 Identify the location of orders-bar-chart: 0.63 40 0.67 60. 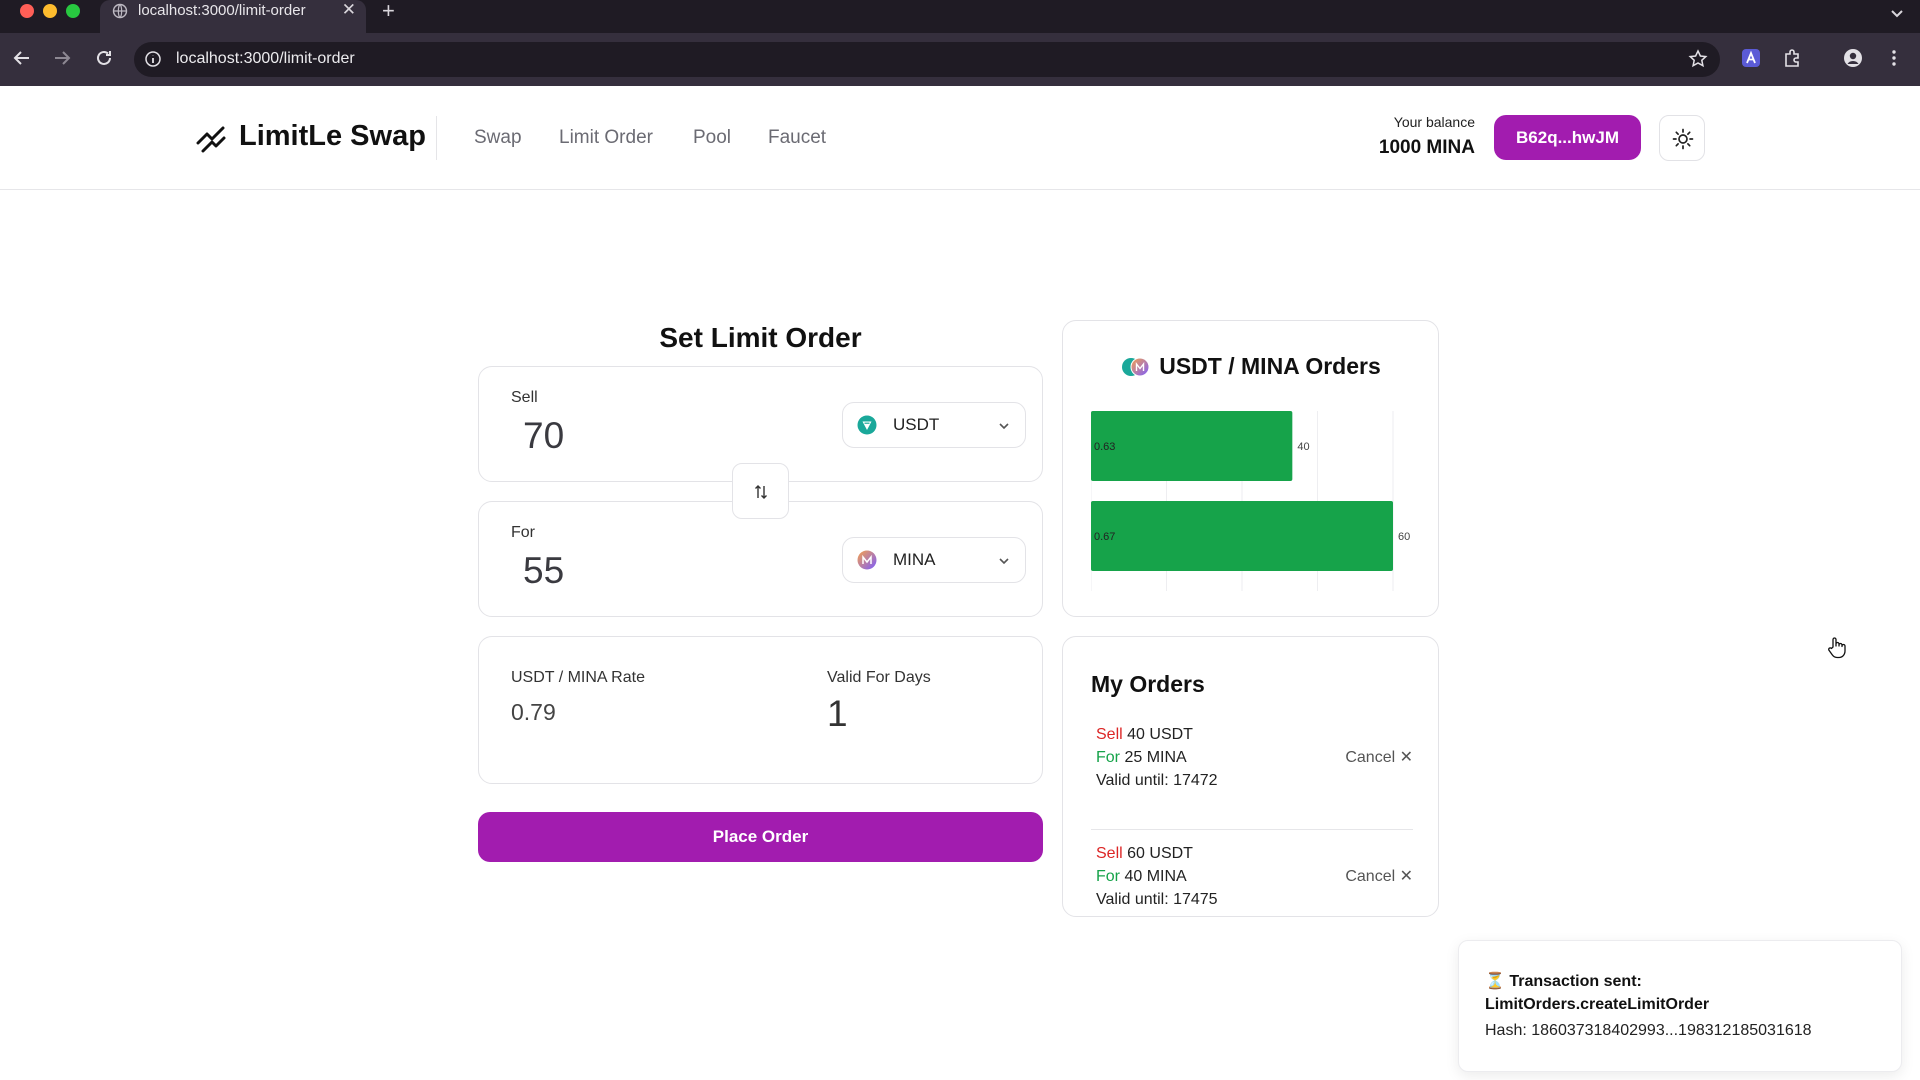
(1250, 501).